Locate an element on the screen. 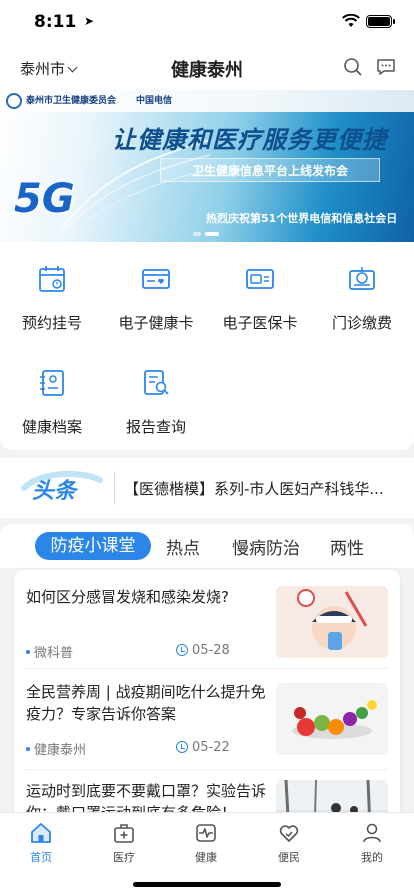  carousel-dot-active is located at coordinates (212, 234).